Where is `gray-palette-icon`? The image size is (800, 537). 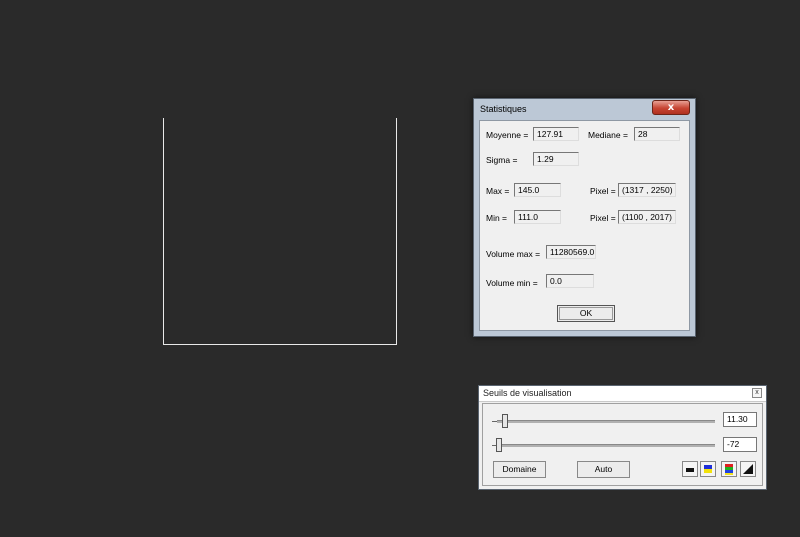 gray-palette-icon is located at coordinates (690, 469).